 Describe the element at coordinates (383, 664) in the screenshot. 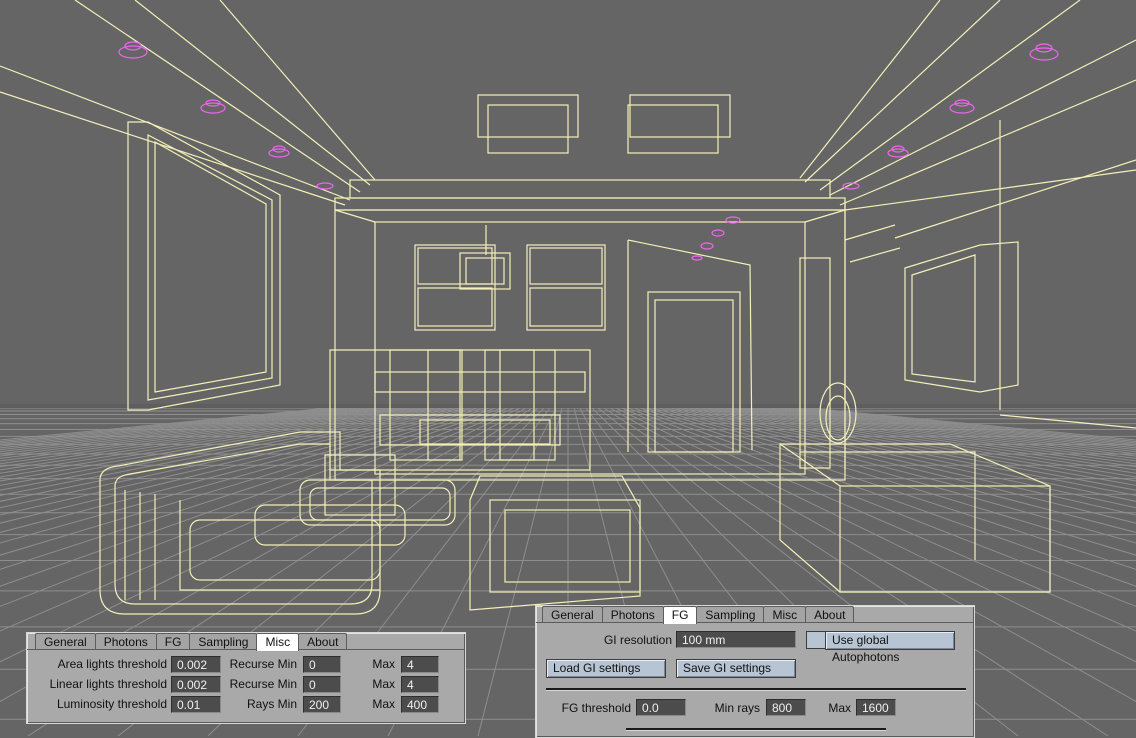

I see `area-max-label: Max` at that location.